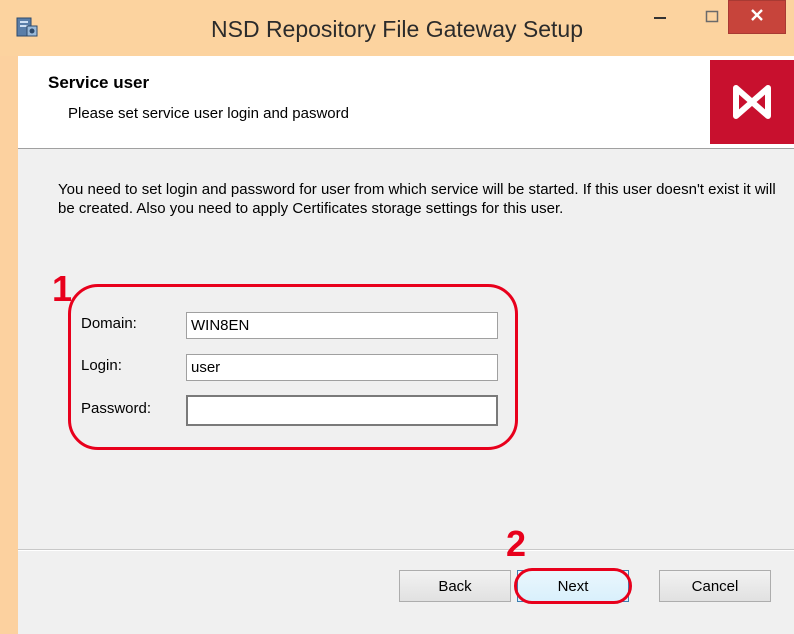 This screenshot has height=634, width=794. Describe the element at coordinates (342, 325) in the screenshot. I see `domain-field` at that location.